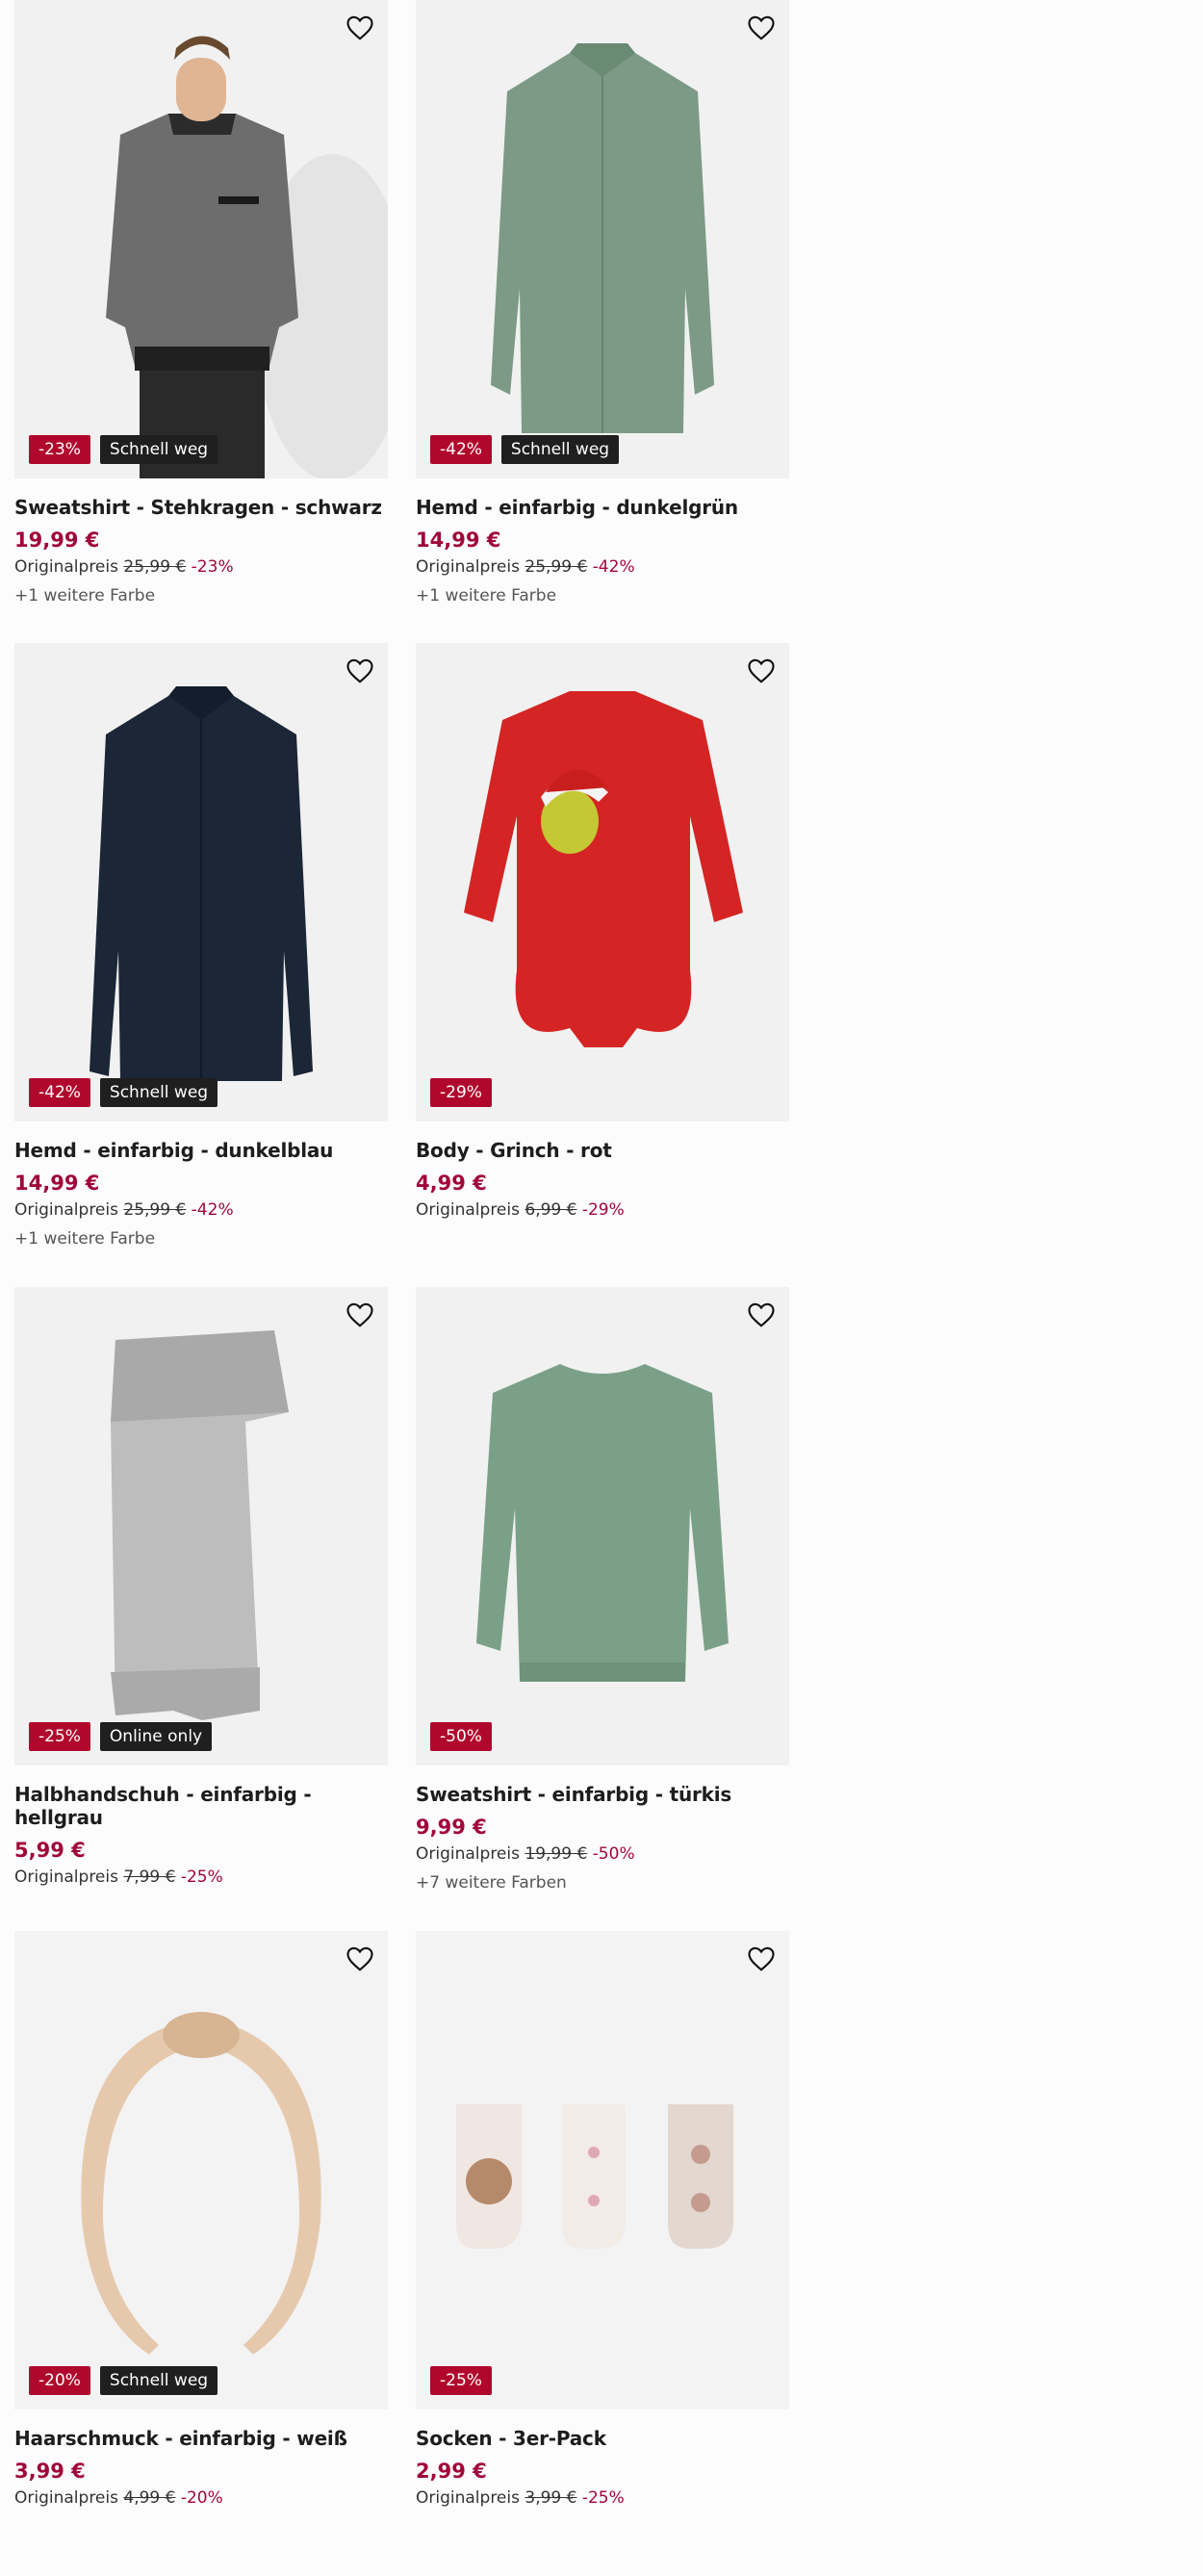  I want to click on product-image: -23% Schnell weg, so click(201, 239).